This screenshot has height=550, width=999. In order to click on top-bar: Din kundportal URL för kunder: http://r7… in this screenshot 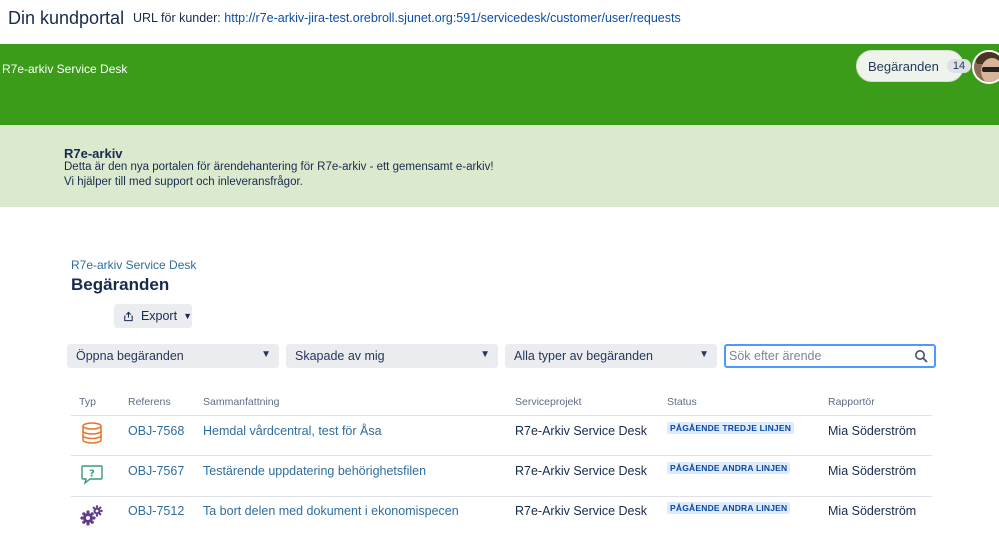, I will do `click(499, 22)`.